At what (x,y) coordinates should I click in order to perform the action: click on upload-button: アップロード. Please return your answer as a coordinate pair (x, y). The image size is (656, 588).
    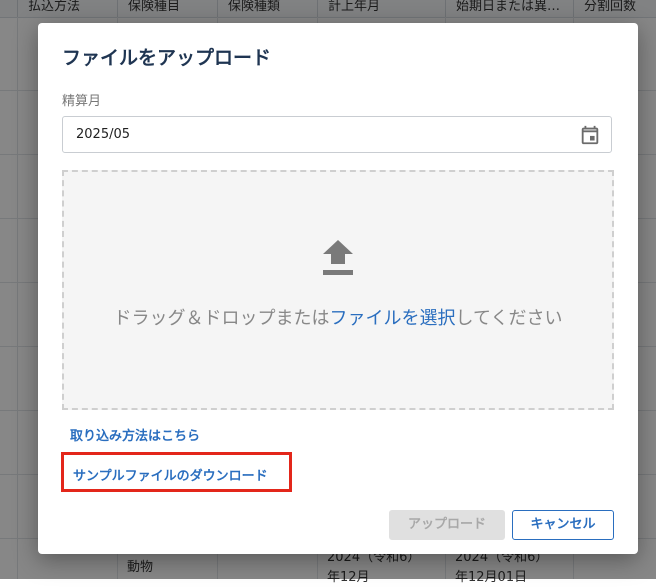
    Looking at the image, I should click on (447, 525).